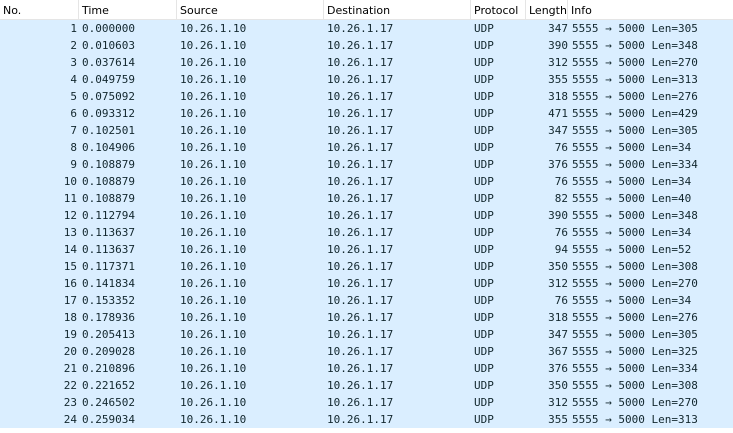 The width and height of the screenshot is (733, 433). What do you see at coordinates (70, 232) in the screenshot?
I see `packet-no: 13` at bounding box center [70, 232].